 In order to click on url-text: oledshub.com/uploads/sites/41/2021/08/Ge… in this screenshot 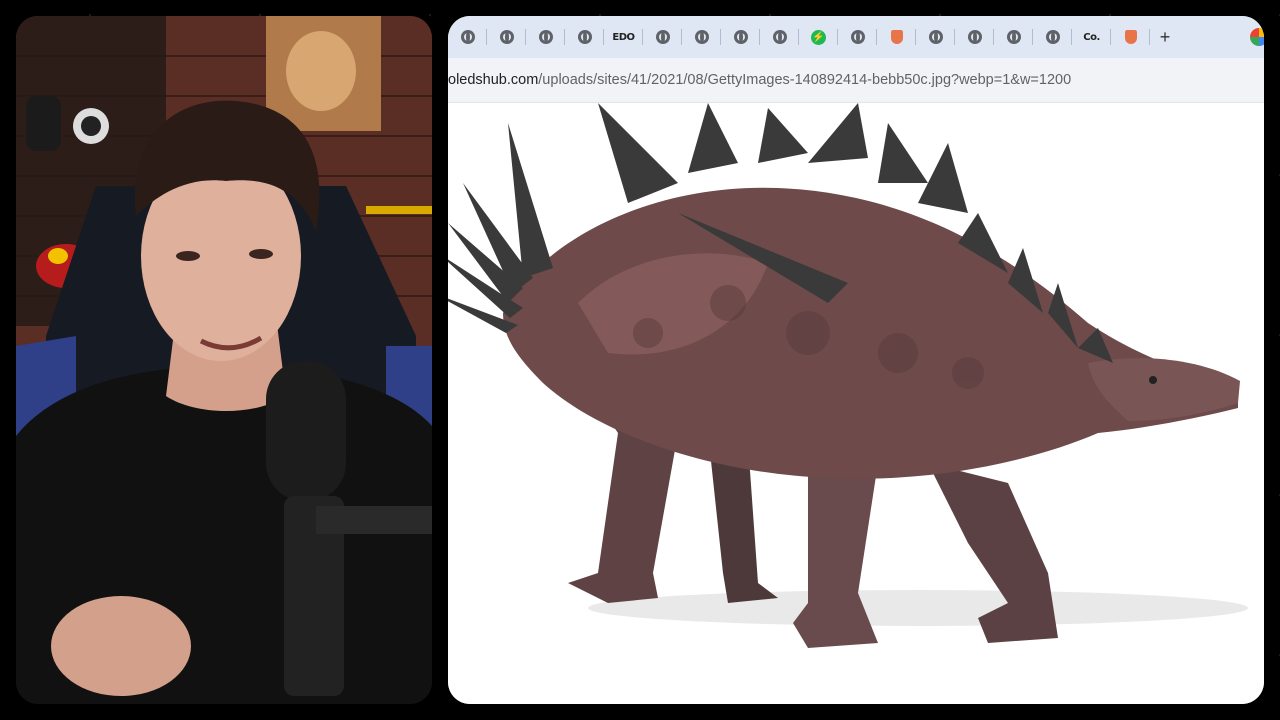, I will do `click(759, 80)`.